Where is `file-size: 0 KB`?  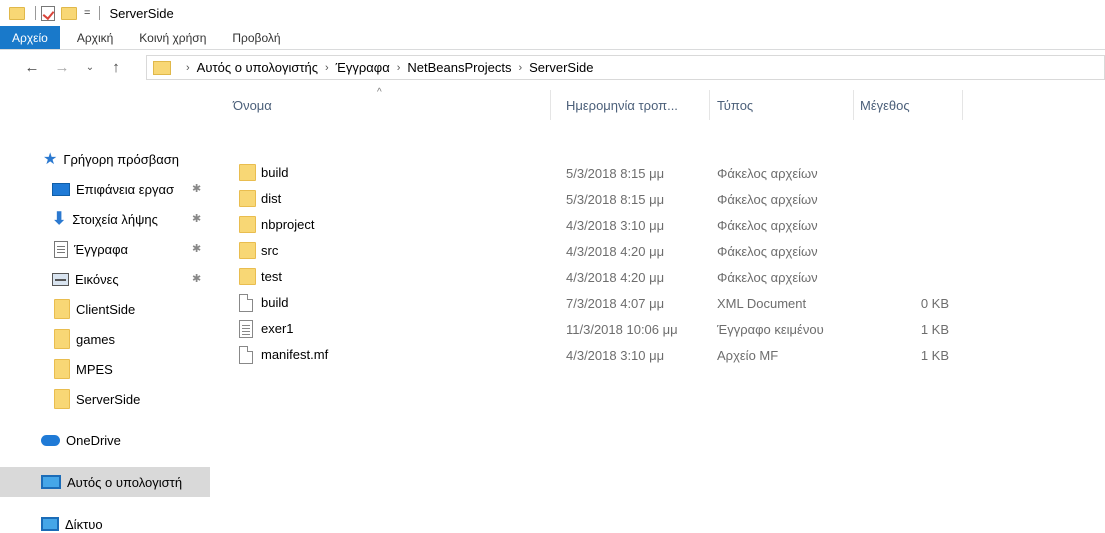 file-size: 0 KB is located at coordinates (934, 303).